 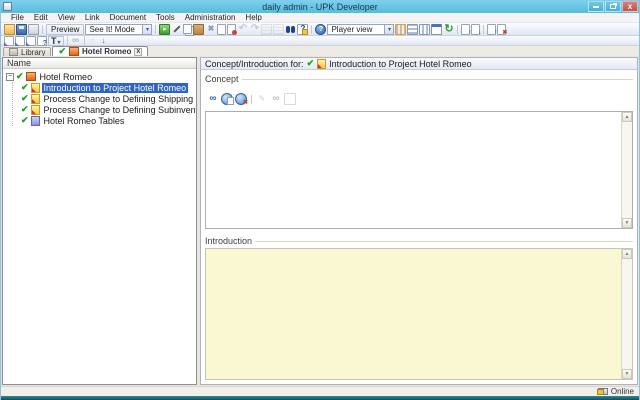 I want to click on rename-button, so click(x=222, y=29).